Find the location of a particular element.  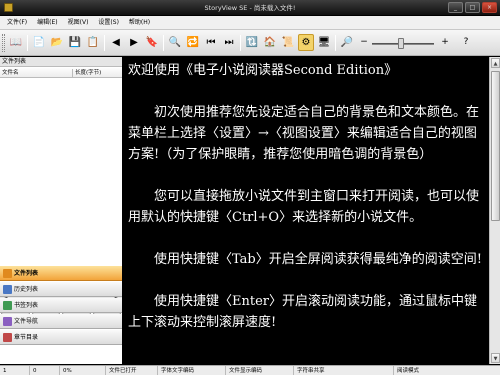

nav-file-navigation: 文件导航 is located at coordinates (61, 321).